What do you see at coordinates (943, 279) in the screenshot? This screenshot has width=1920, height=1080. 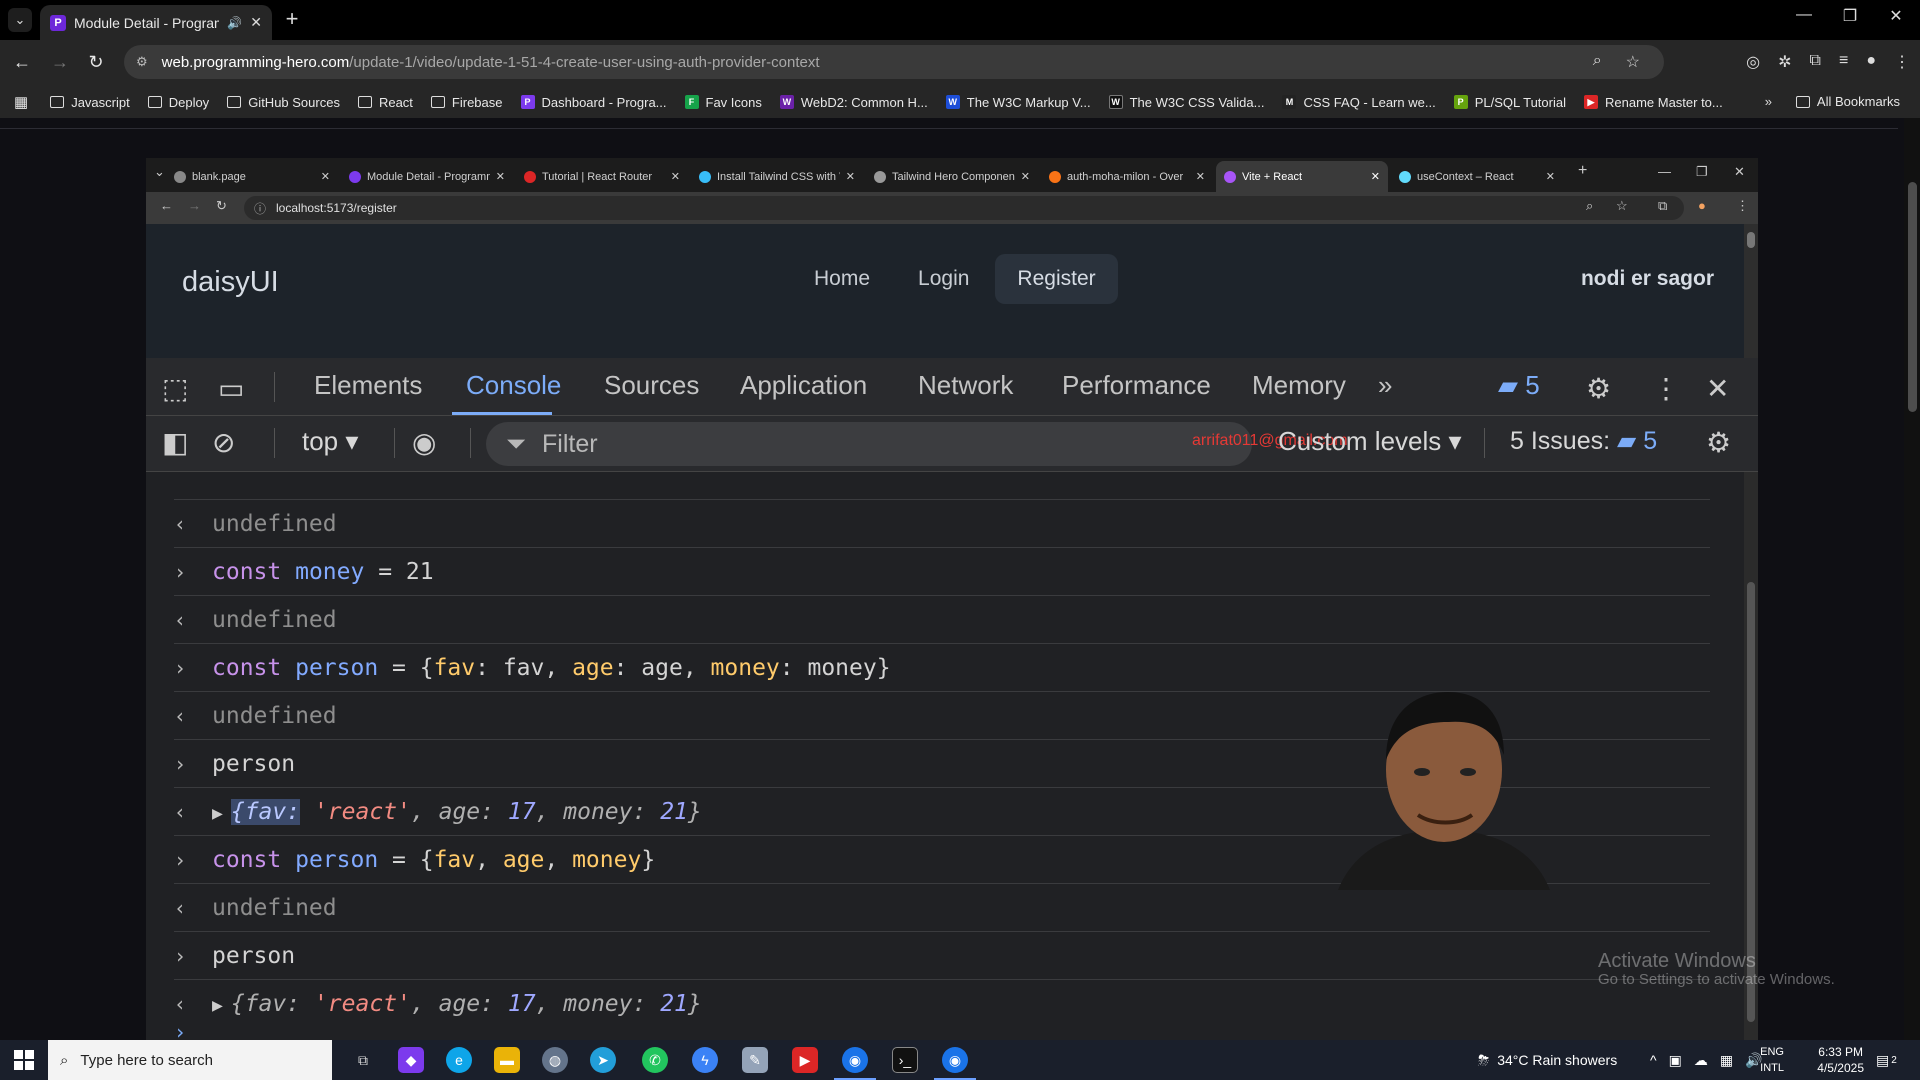 I see `nav-login: Login` at bounding box center [943, 279].